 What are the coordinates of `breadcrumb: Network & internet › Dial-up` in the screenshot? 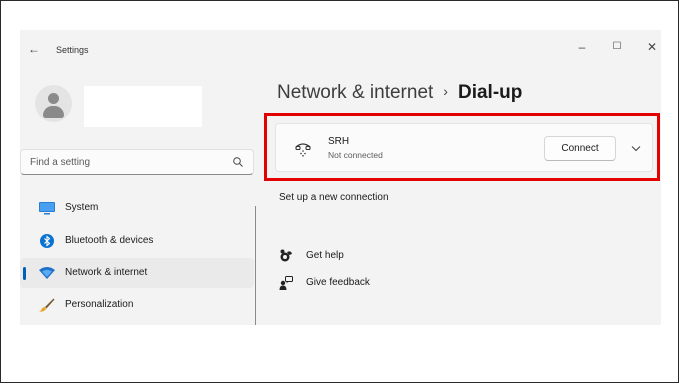 It's located at (399, 93).